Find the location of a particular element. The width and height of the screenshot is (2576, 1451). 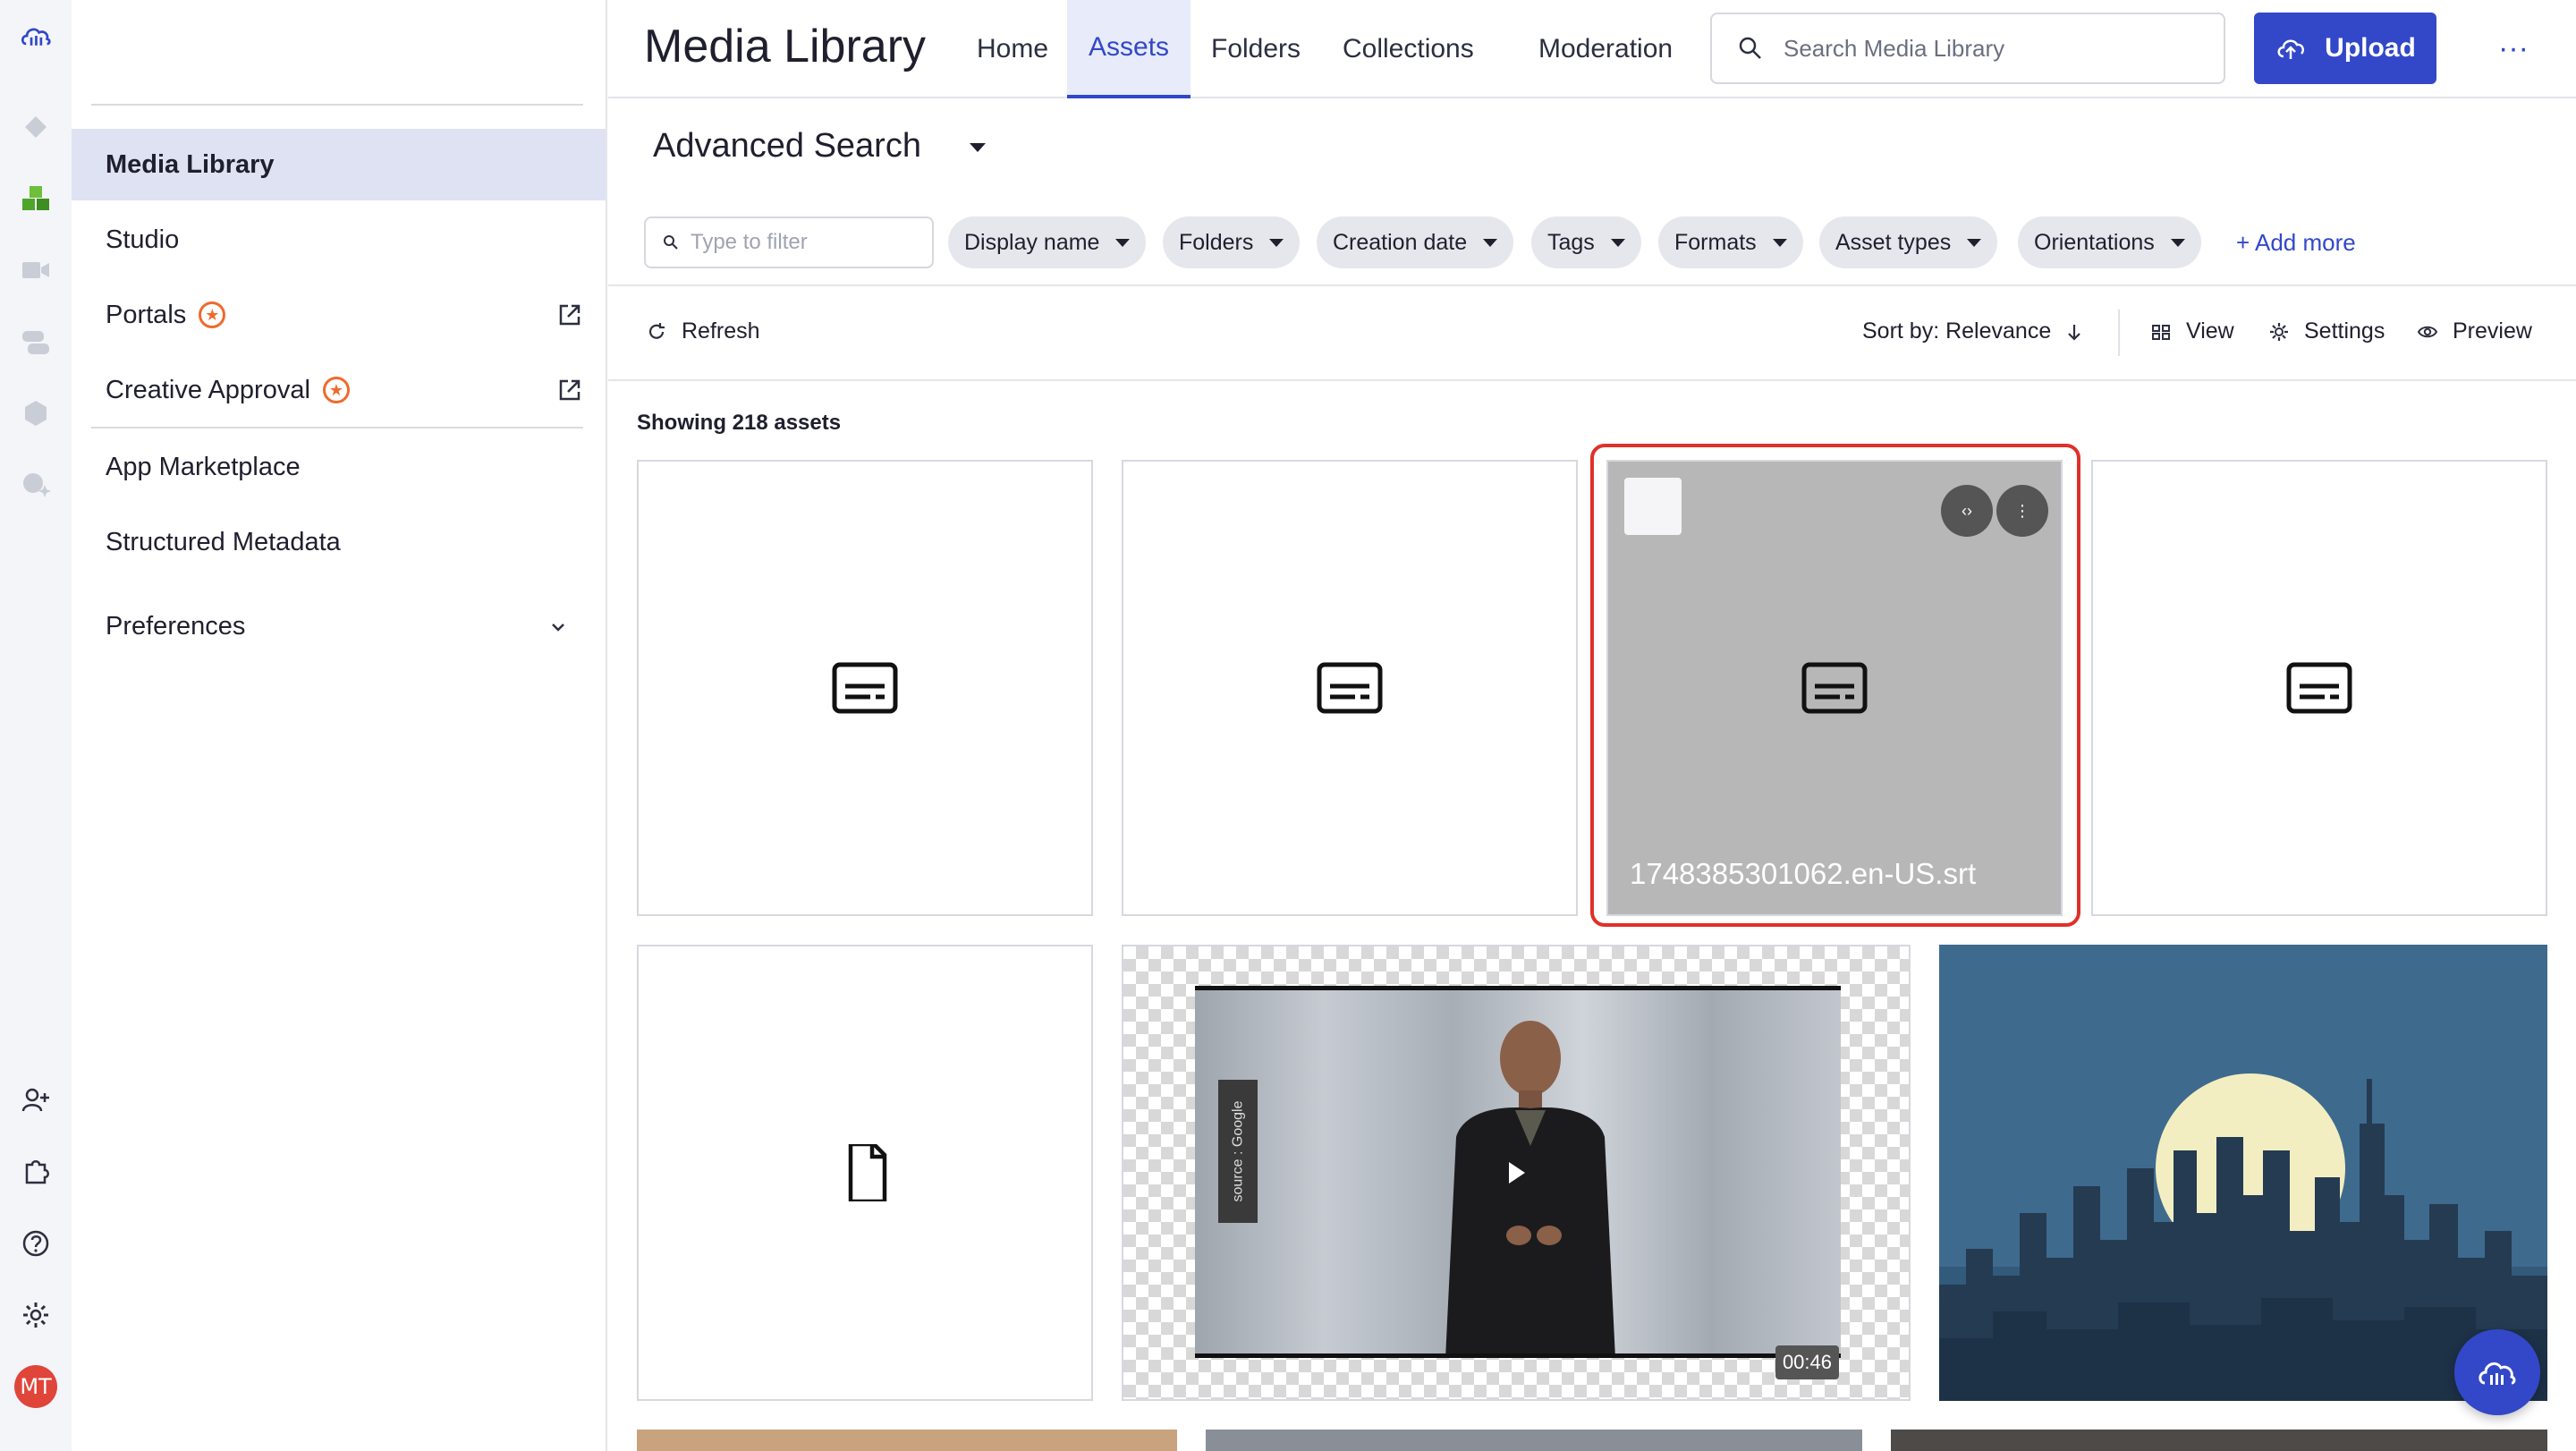

chip-label: Asset types is located at coordinates (1893, 242).